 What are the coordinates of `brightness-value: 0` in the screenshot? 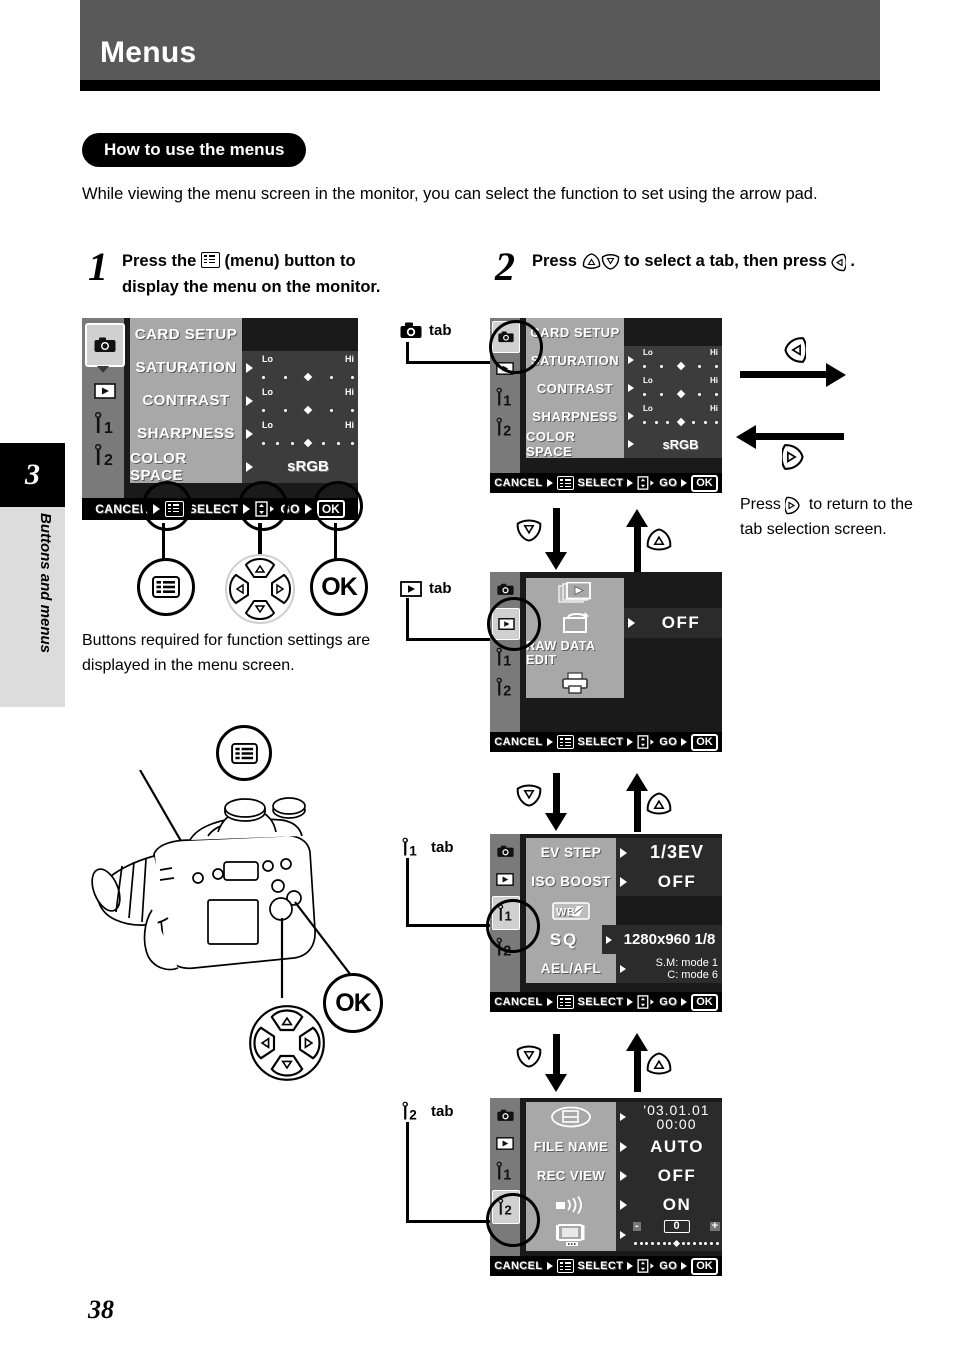 It's located at (676, 1226).